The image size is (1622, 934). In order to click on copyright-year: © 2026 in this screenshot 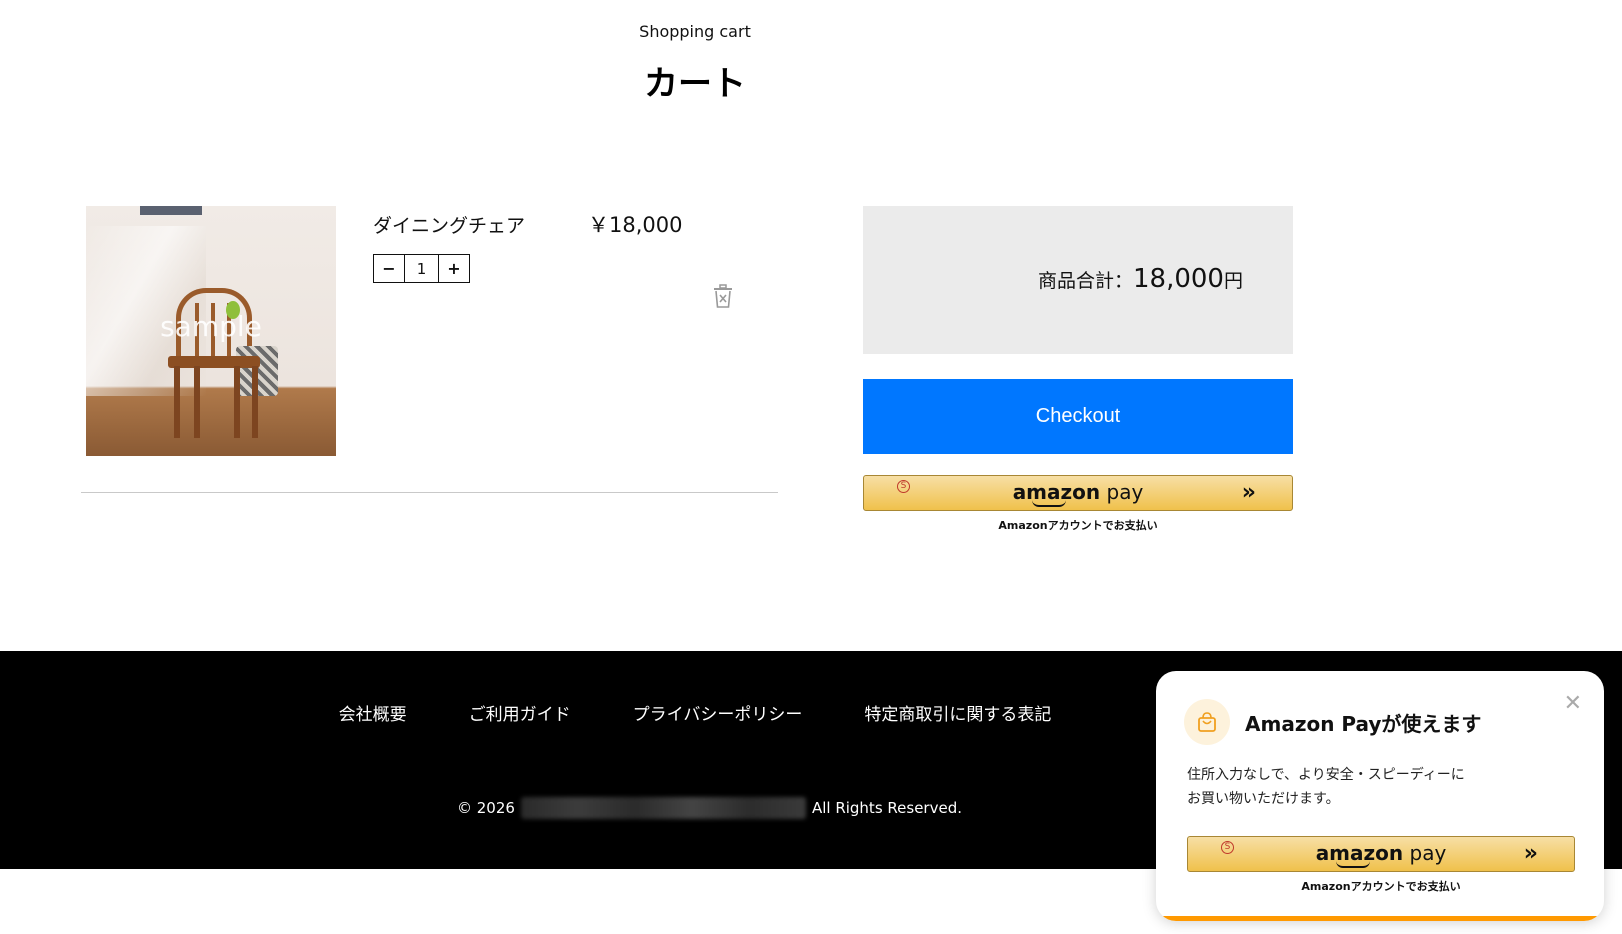, I will do `click(486, 808)`.